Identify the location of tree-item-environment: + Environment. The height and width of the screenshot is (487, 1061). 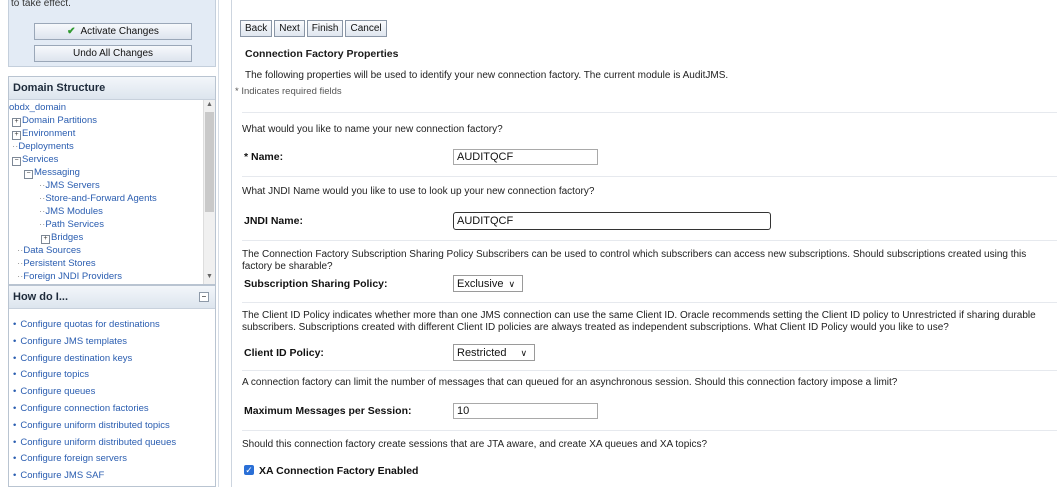
(43, 134).